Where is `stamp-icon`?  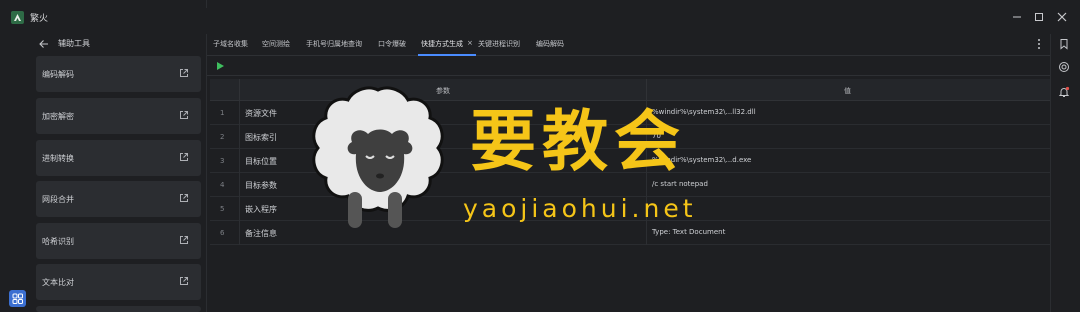
stamp-icon is located at coordinates (1064, 67).